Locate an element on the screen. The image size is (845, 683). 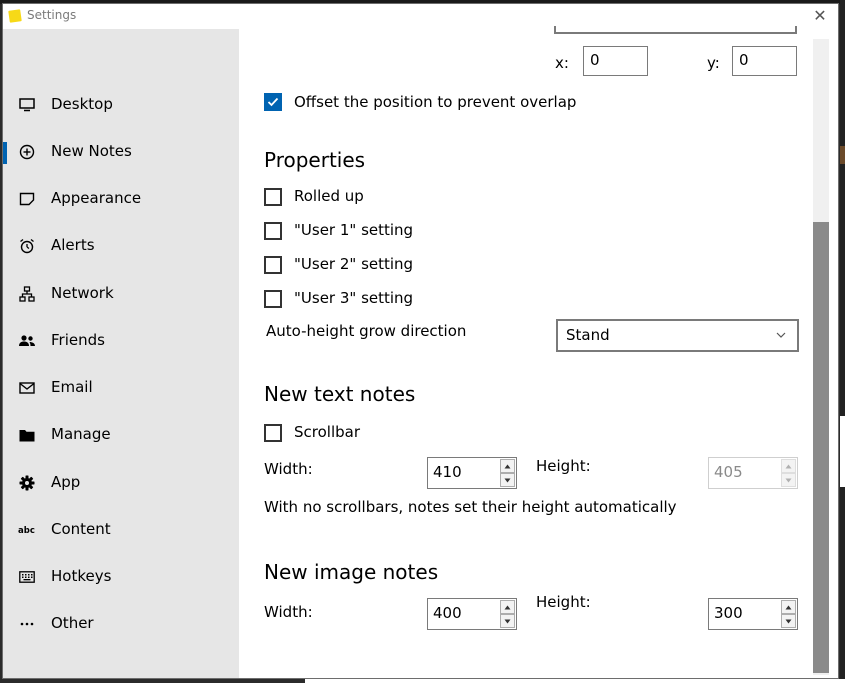
keyboard-icon is located at coordinates (27, 577).